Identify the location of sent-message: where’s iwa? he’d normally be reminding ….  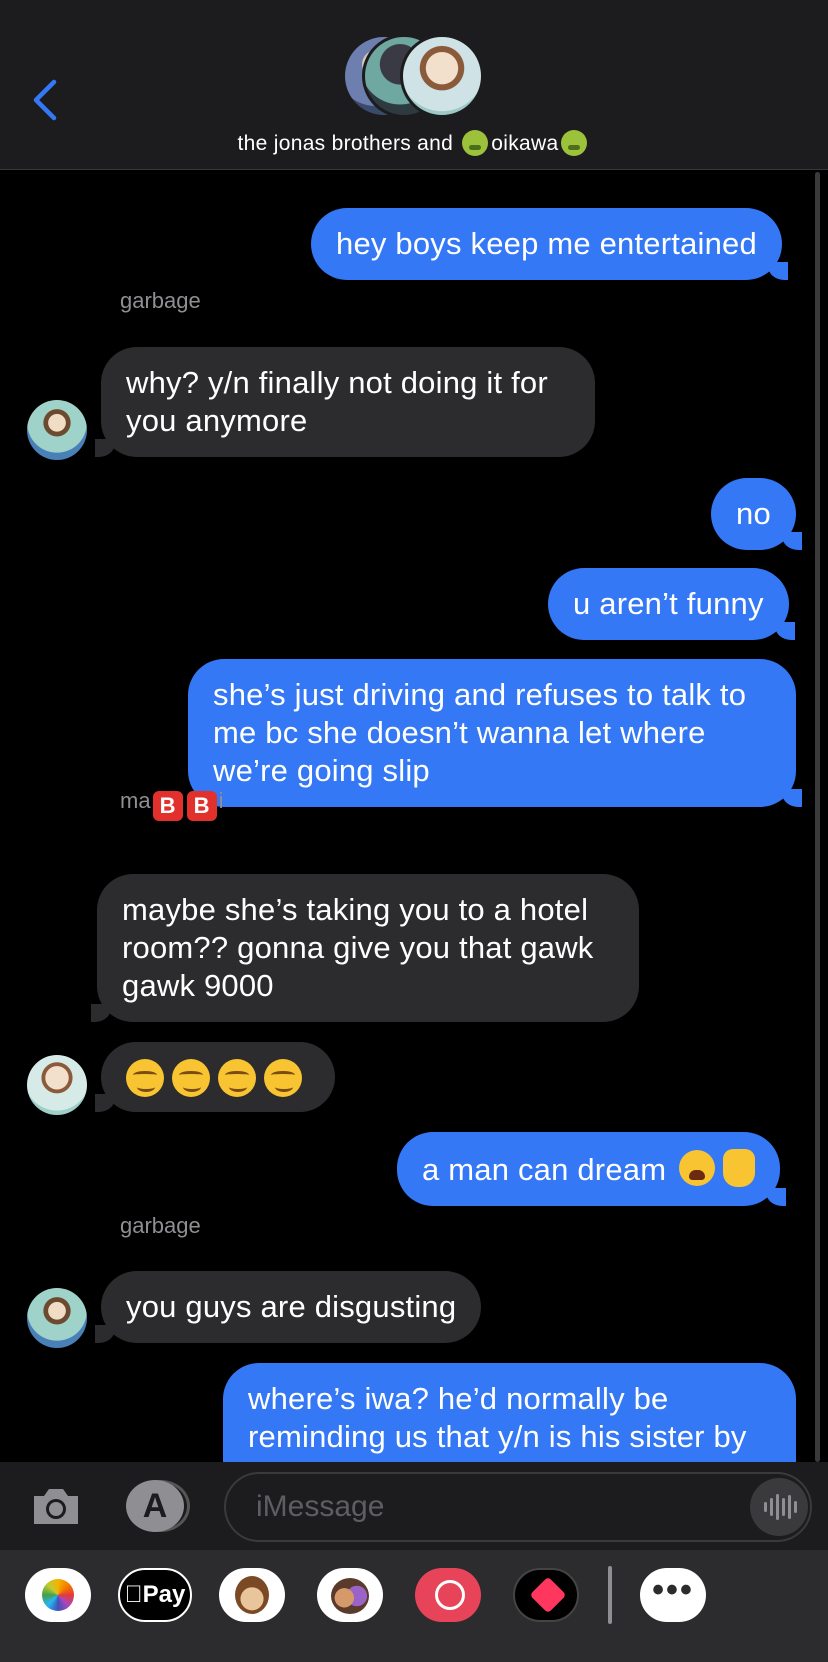
(509, 1412).